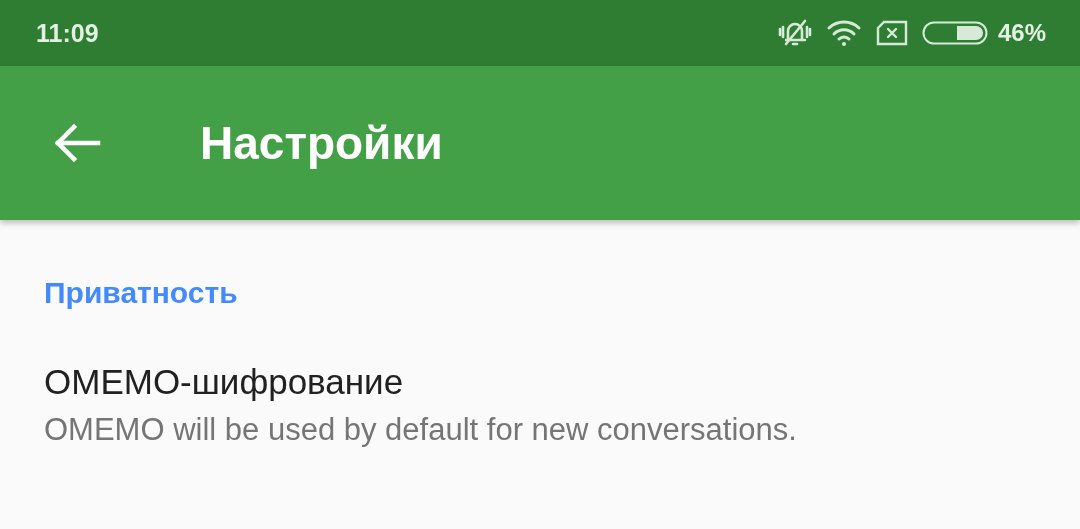  I want to click on screen-title: Настройки, so click(321, 143).